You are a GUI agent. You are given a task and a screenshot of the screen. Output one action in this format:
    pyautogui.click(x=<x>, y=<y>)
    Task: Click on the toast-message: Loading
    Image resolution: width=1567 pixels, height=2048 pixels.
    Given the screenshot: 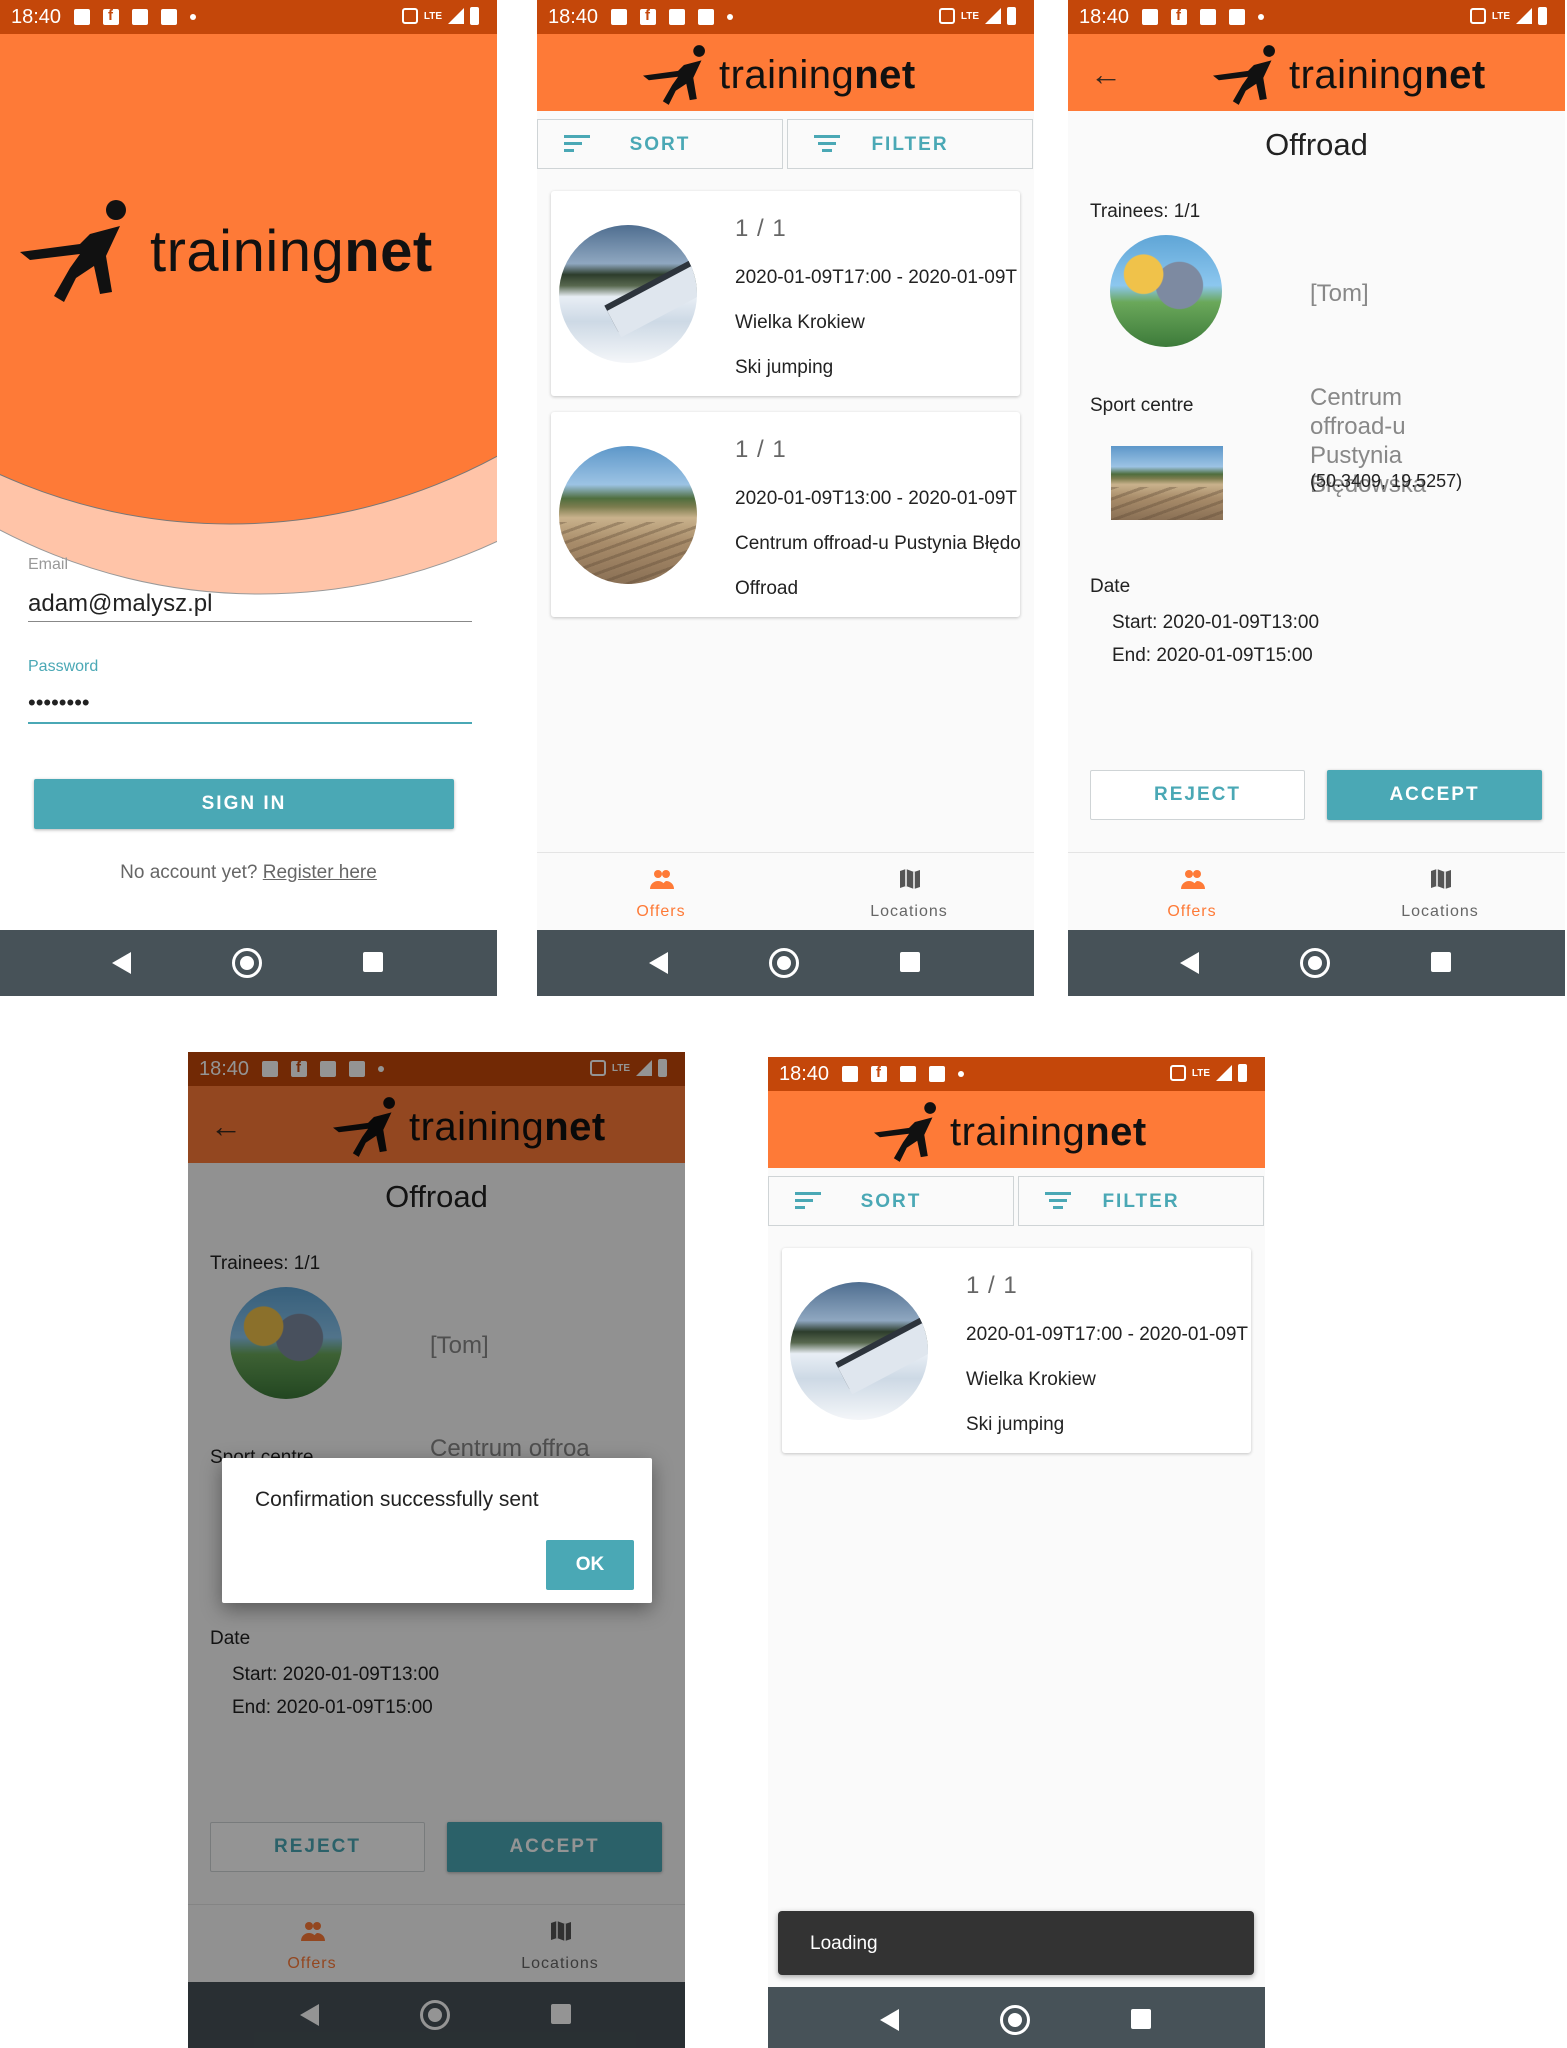 What is the action you would take?
    pyautogui.click(x=844, y=1943)
    